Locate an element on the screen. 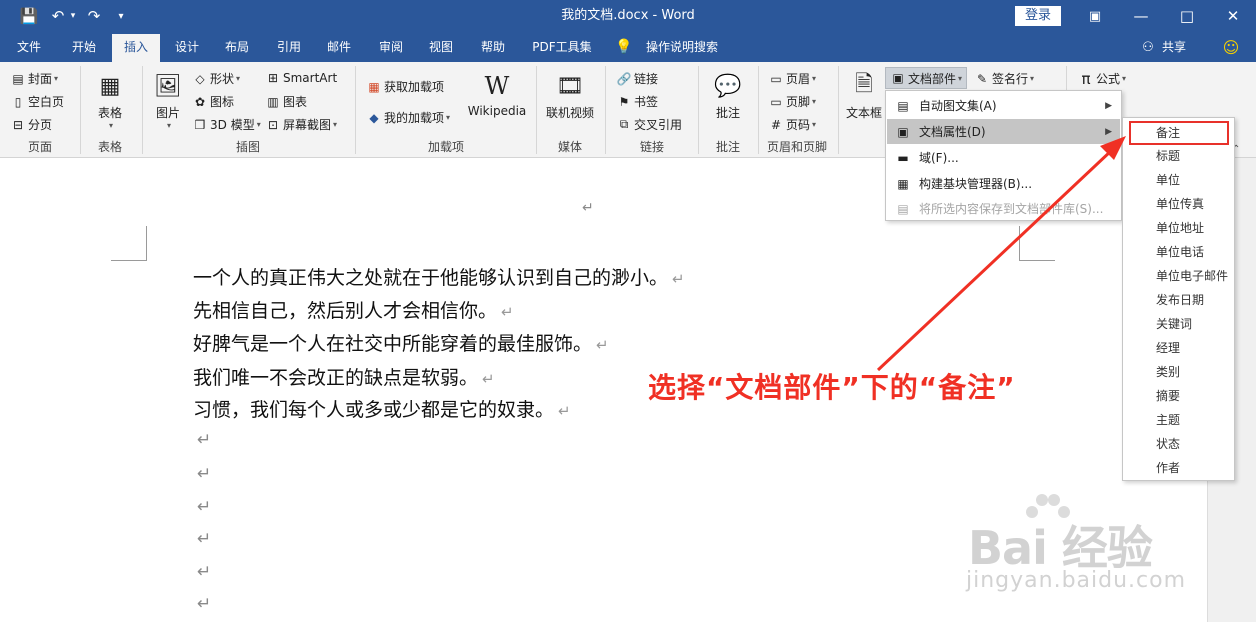 The height and width of the screenshot is (622, 1256). chart-button: ▥ 图表 is located at coordinates (286, 101).